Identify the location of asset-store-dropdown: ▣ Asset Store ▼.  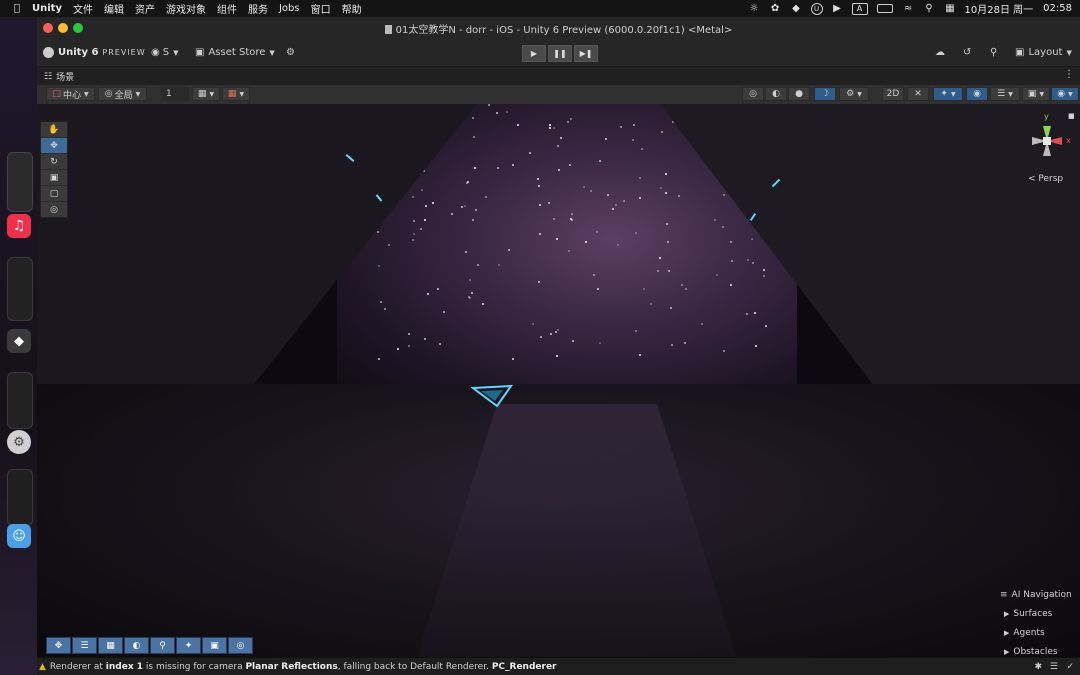
(235, 52).